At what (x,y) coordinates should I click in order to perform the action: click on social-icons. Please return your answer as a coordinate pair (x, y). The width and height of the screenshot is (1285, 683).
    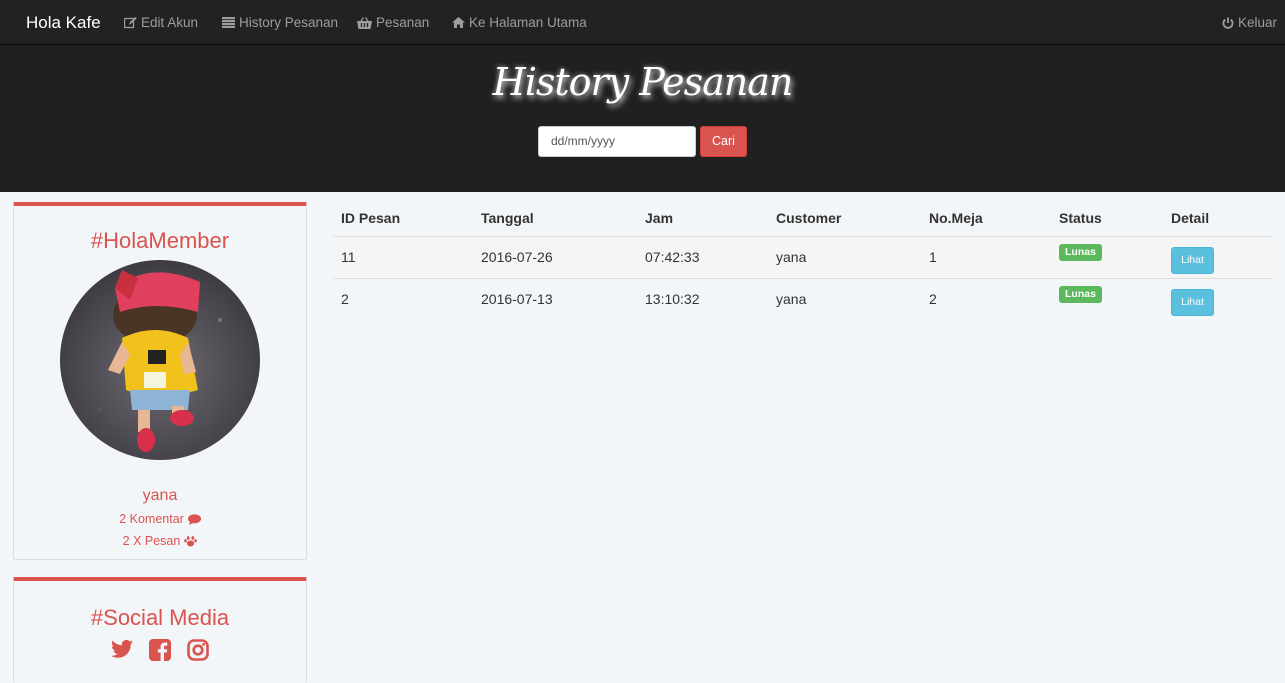
    Looking at the image, I should click on (160, 650).